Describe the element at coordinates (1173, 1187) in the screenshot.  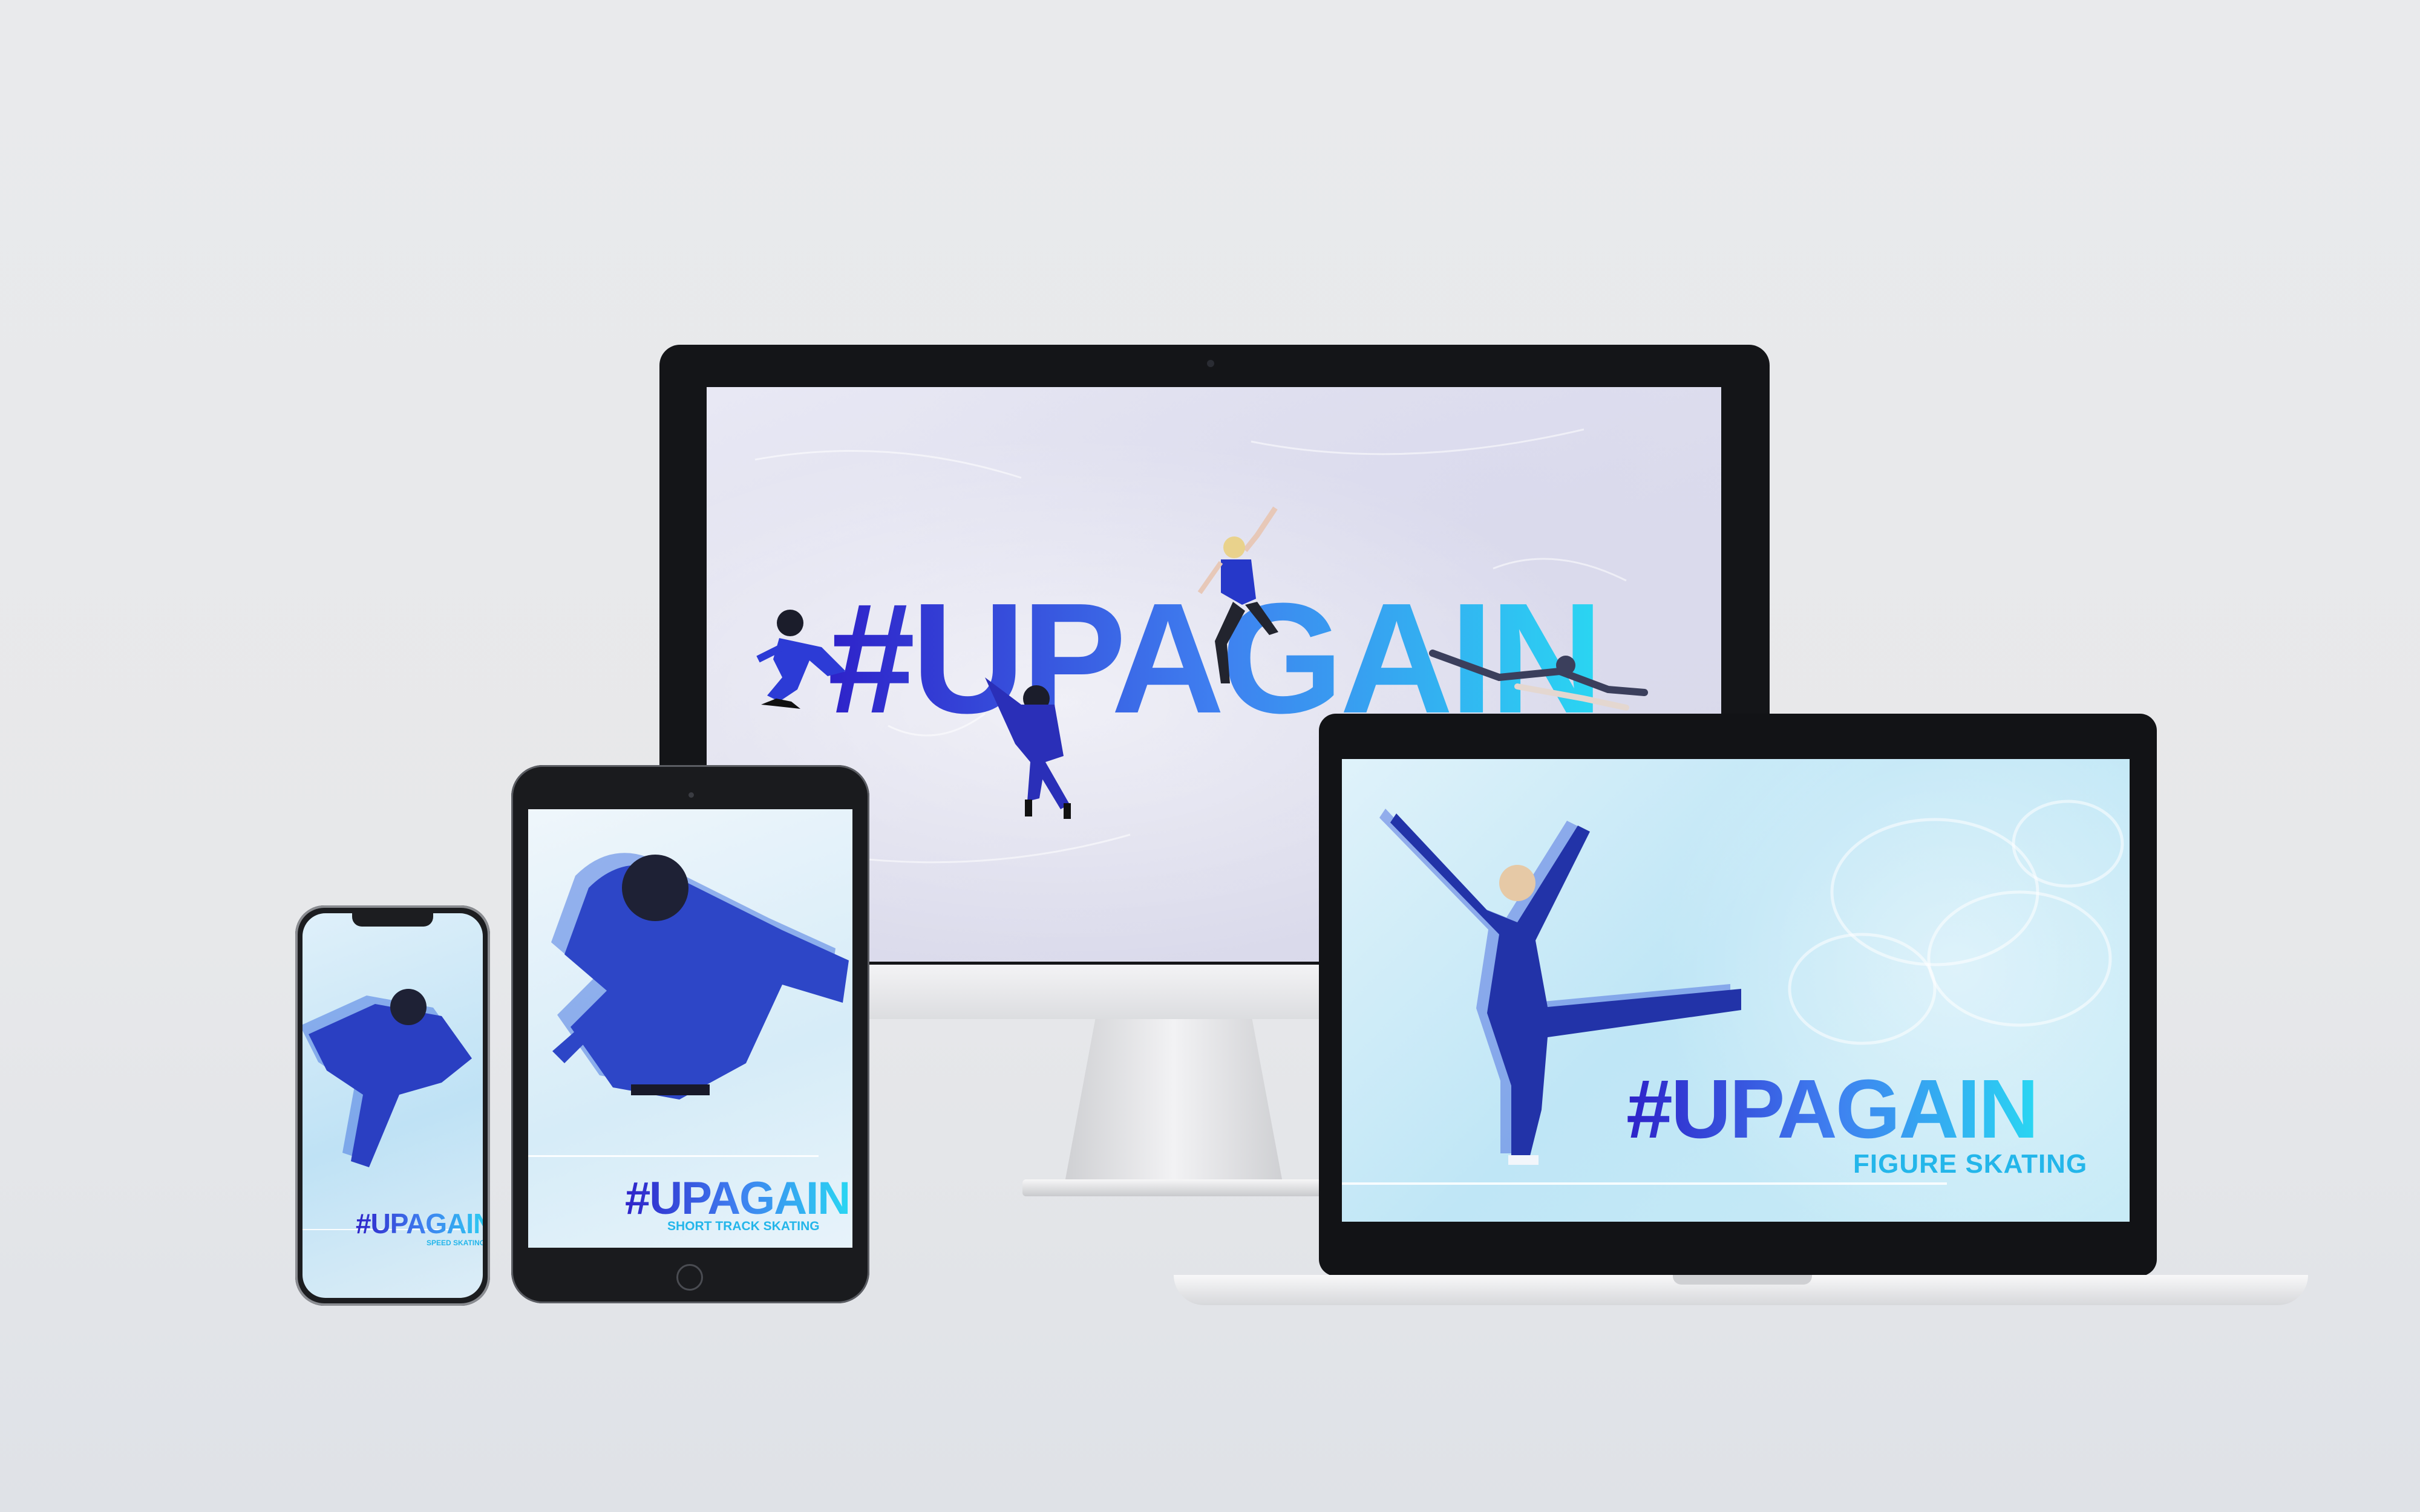
I see `desktop-stand-base` at that location.